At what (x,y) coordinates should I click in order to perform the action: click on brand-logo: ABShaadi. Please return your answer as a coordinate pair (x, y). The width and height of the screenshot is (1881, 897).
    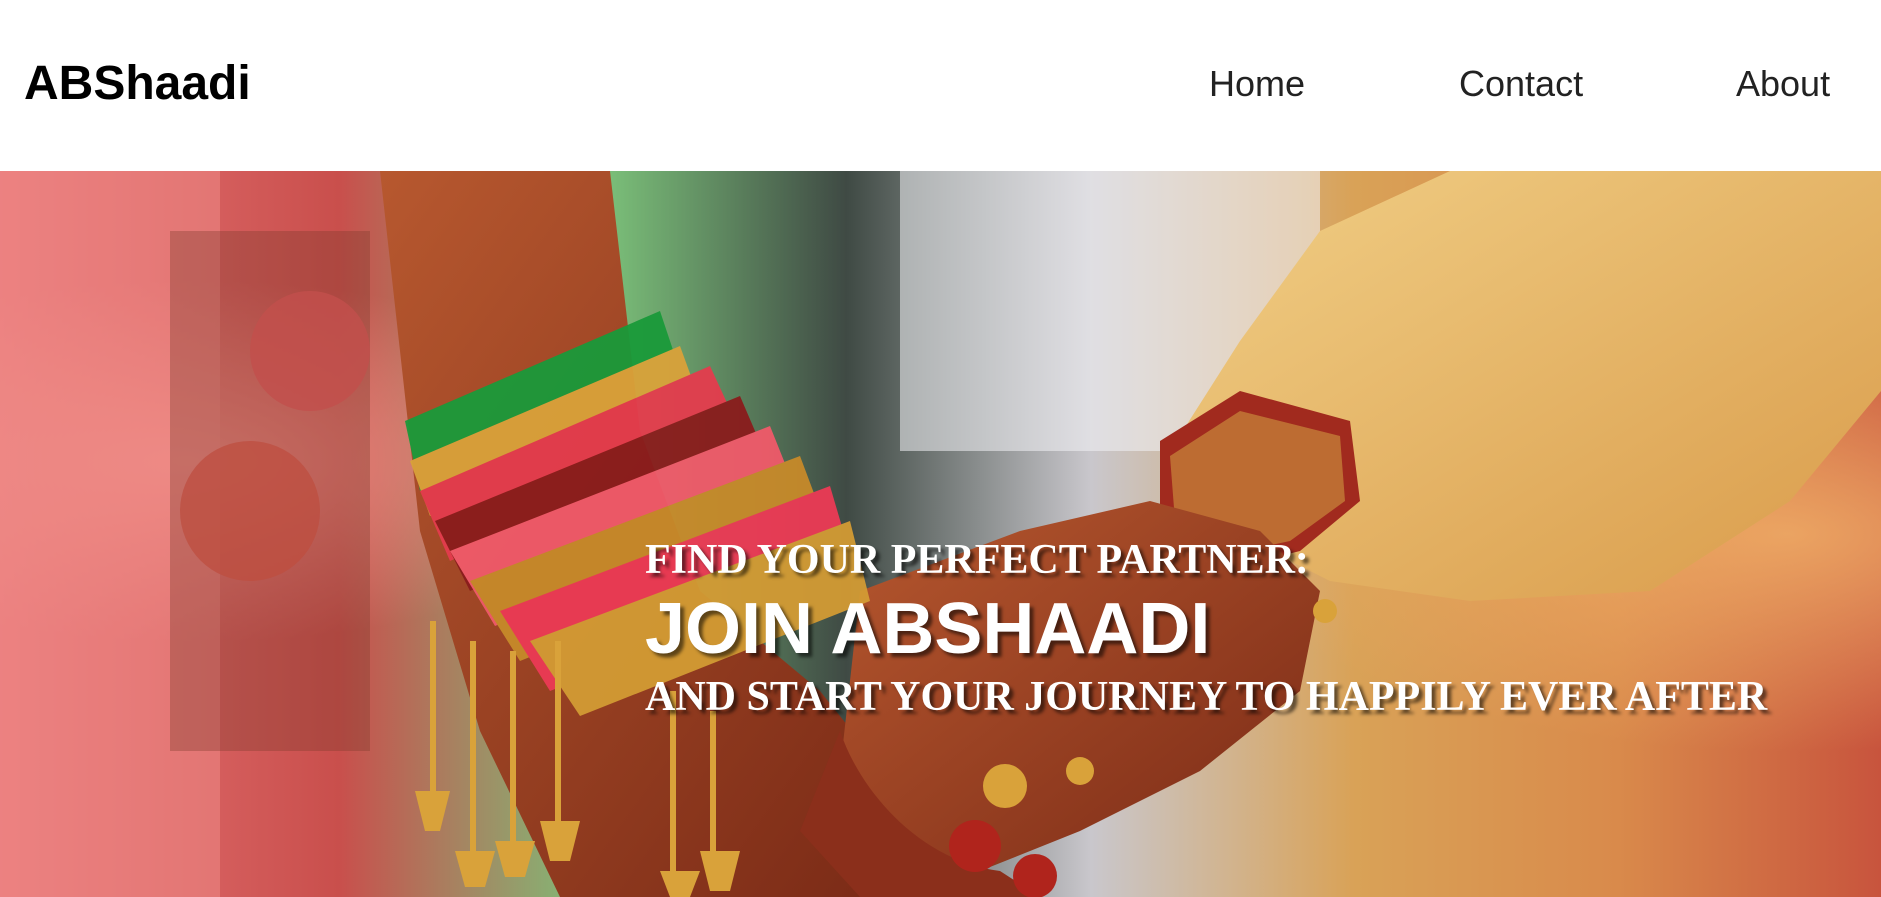
    Looking at the image, I should click on (137, 84).